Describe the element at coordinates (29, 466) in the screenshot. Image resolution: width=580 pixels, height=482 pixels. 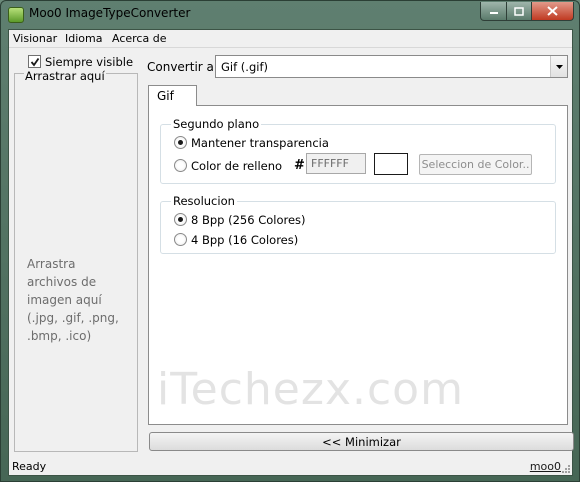
I see `status-text: Ready` at that location.